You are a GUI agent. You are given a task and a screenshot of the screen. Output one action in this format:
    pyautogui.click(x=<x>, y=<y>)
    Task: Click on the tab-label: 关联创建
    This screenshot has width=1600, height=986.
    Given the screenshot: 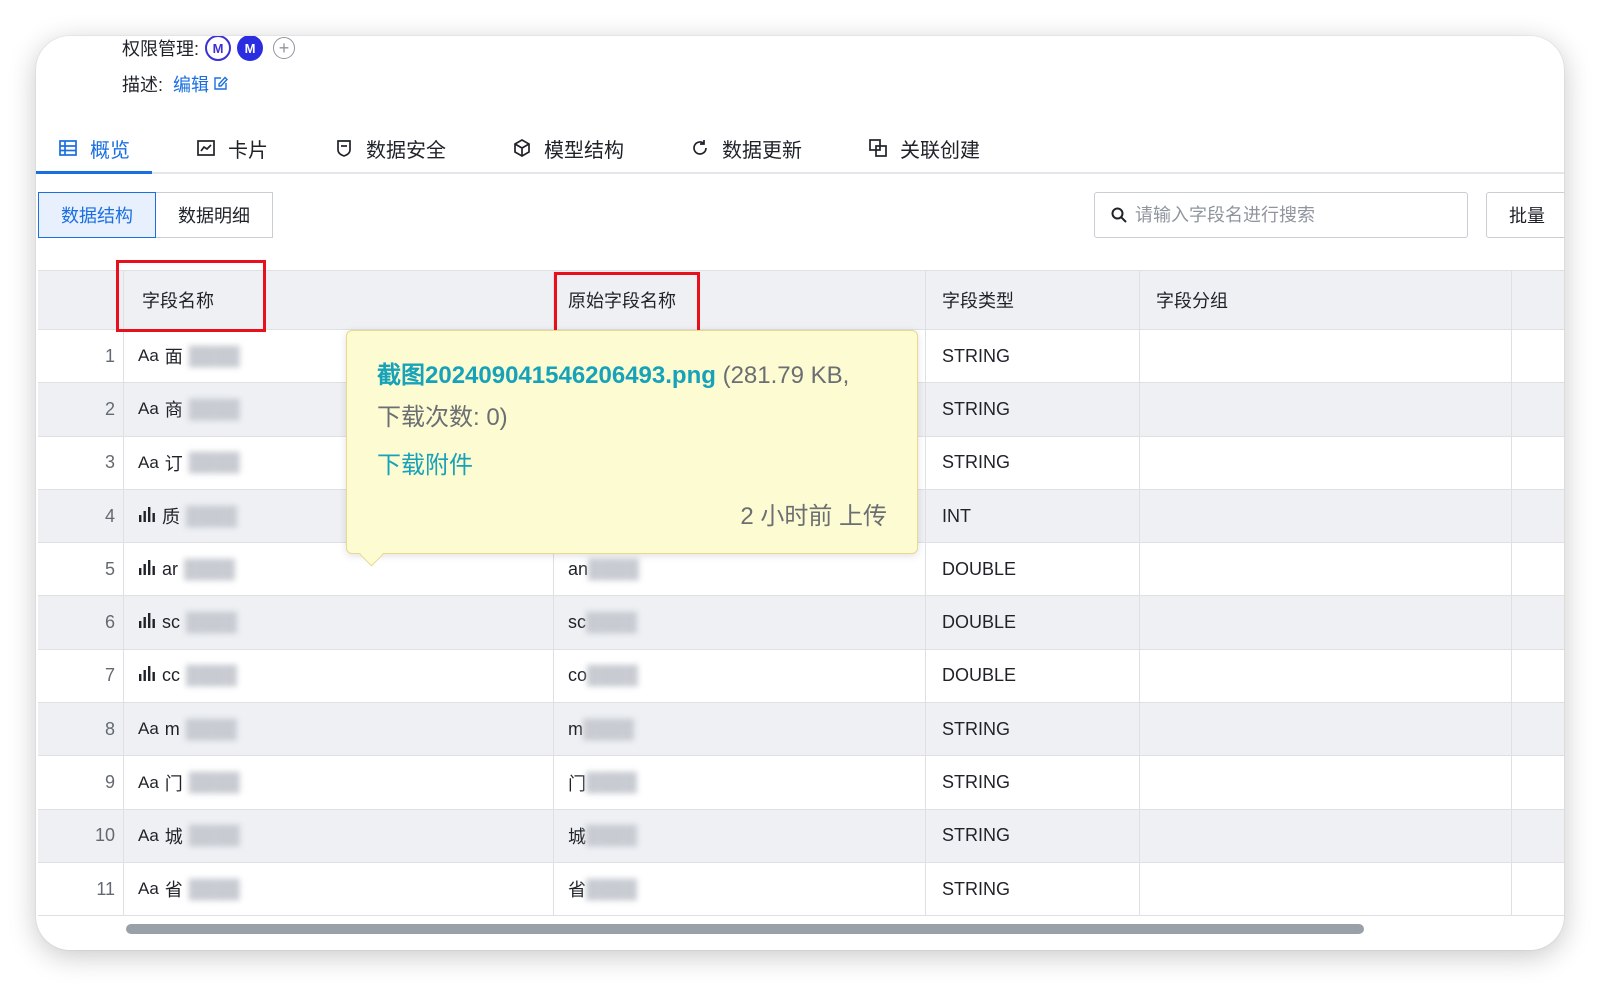 What is the action you would take?
    pyautogui.click(x=940, y=150)
    